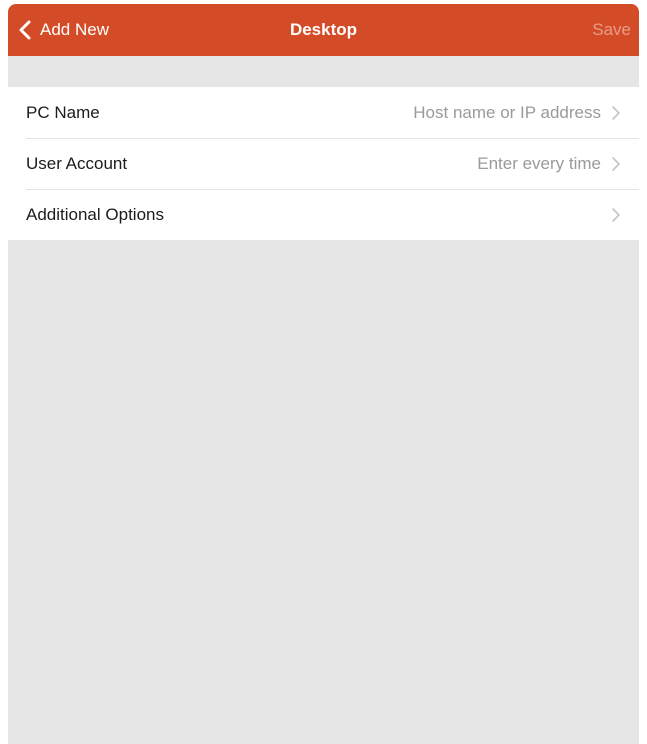 The height and width of the screenshot is (744, 647). I want to click on back-button: Add New, so click(62, 30).